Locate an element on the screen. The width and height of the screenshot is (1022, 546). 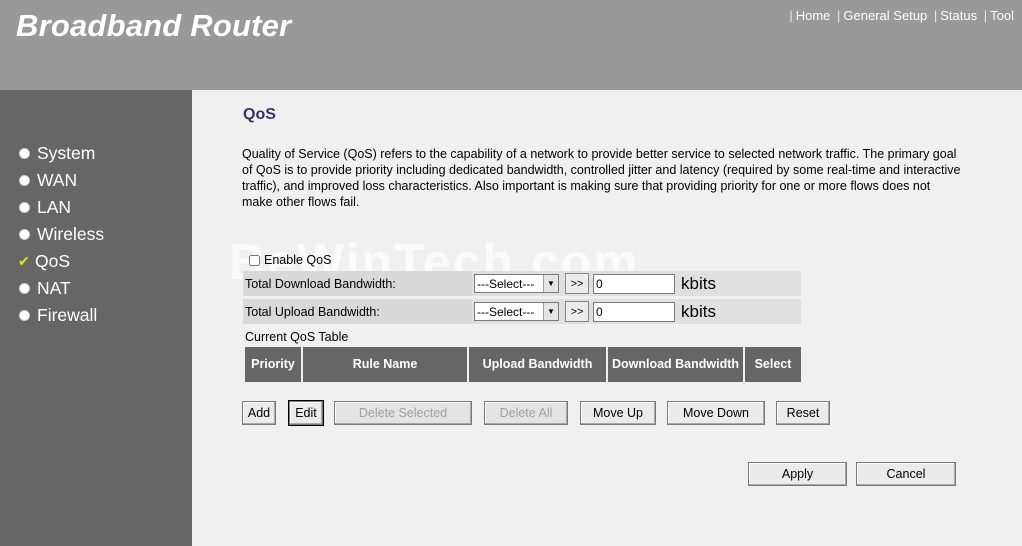
column-header-download-bandwidth: Download Bandwidth is located at coordinates (675, 364).